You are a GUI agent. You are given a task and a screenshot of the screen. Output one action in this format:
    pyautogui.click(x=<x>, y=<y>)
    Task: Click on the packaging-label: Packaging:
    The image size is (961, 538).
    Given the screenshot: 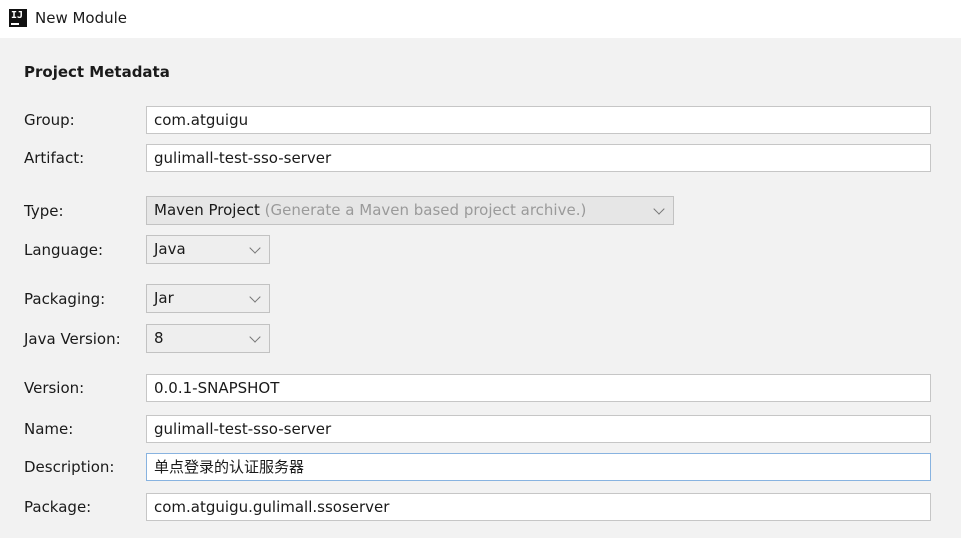 What is the action you would take?
    pyautogui.click(x=65, y=299)
    